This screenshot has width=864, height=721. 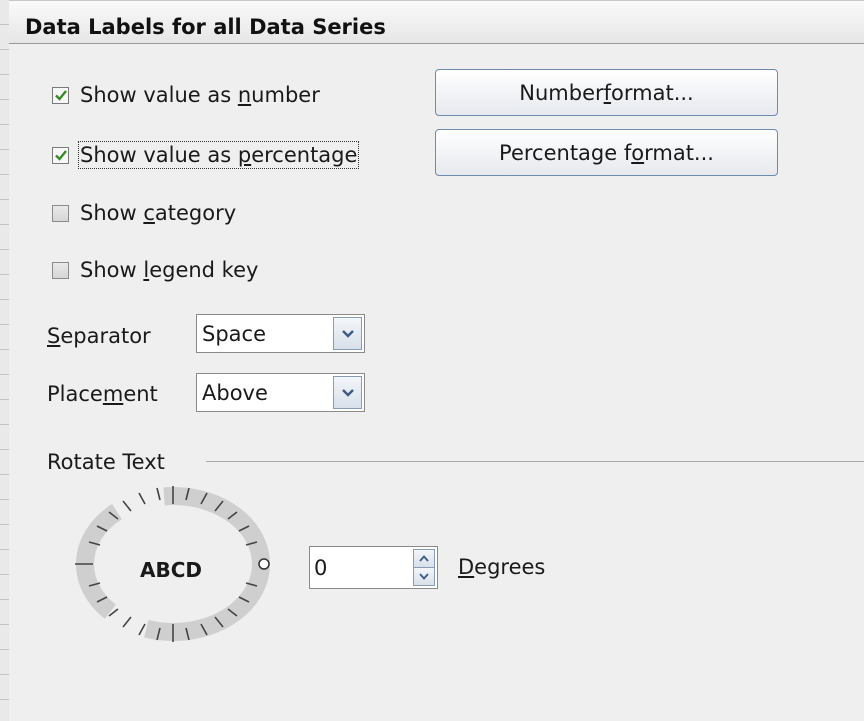 I want to click on dialog-title: Data Labels for all Data Series, so click(x=205, y=27).